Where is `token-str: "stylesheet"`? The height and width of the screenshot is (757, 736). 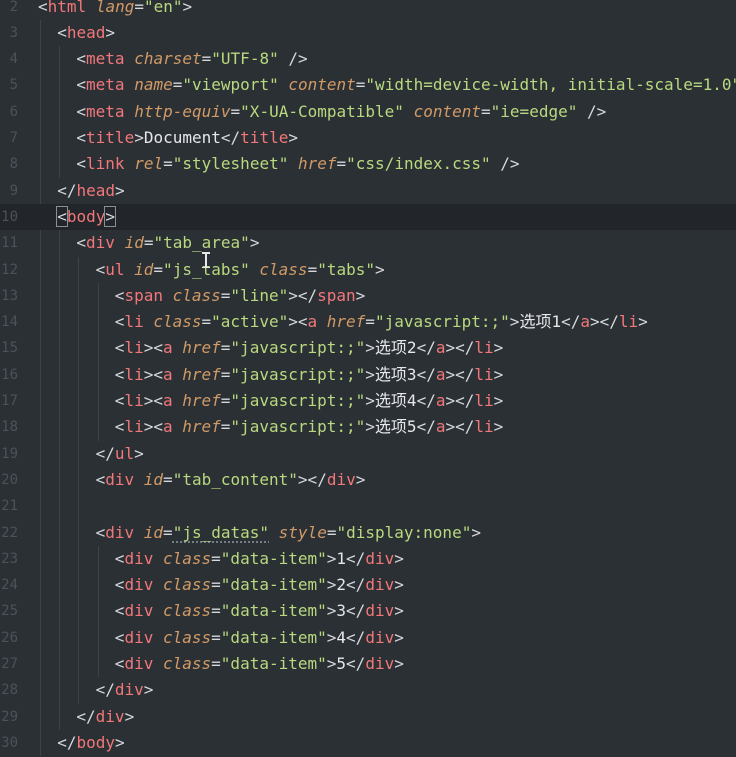
token-str: "stylesheet" is located at coordinates (230, 164).